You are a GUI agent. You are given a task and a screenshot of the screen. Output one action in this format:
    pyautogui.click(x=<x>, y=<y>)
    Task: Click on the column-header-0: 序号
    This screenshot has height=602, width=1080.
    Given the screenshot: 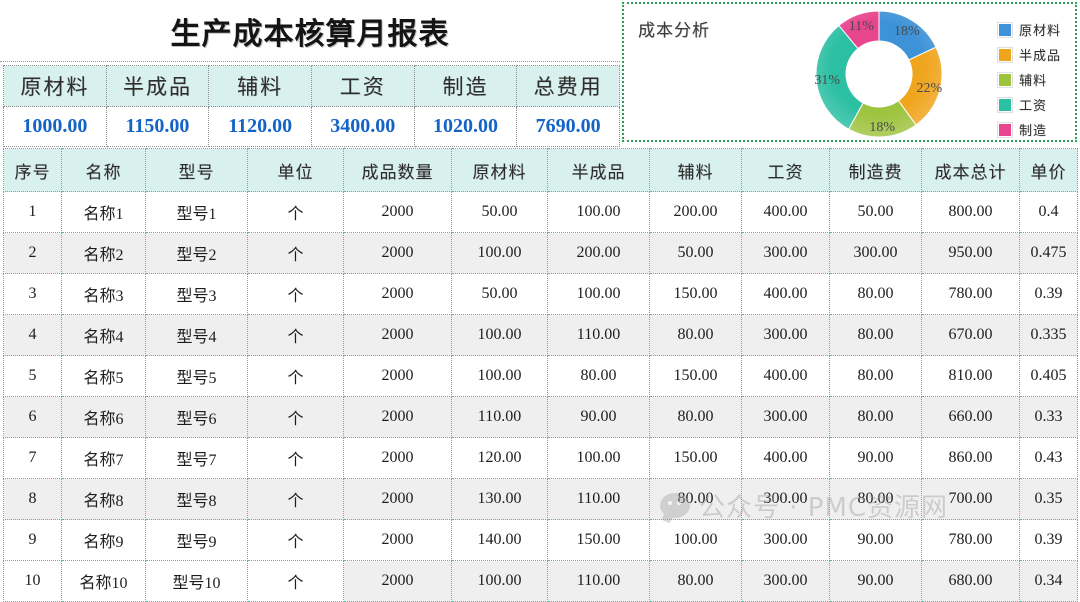 What is the action you would take?
    pyautogui.click(x=32, y=170)
    